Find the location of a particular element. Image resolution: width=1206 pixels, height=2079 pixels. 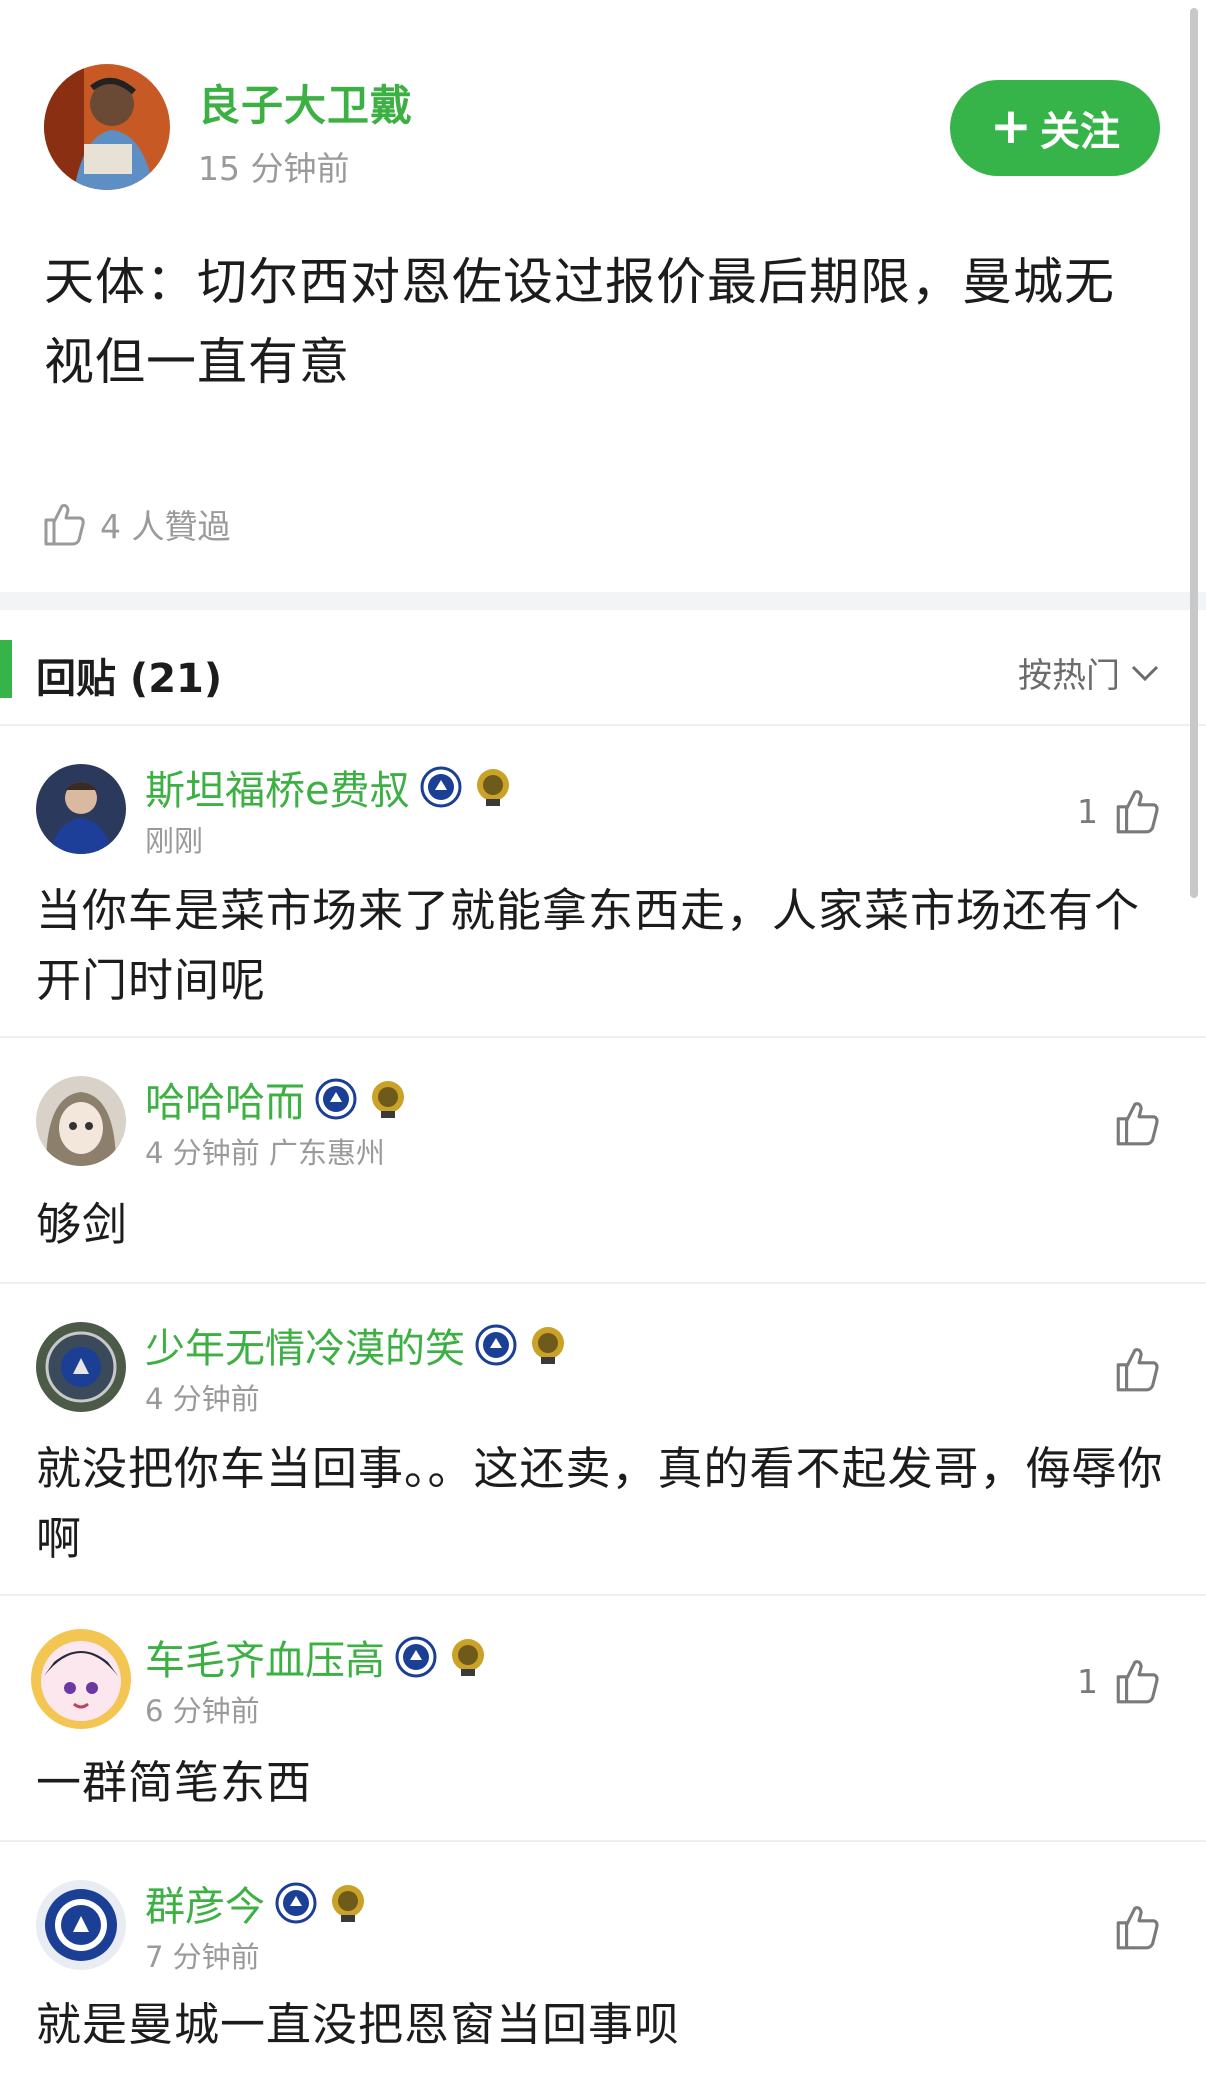

commenter-name: 斯坦福桥e费叔 is located at coordinates (277, 787).